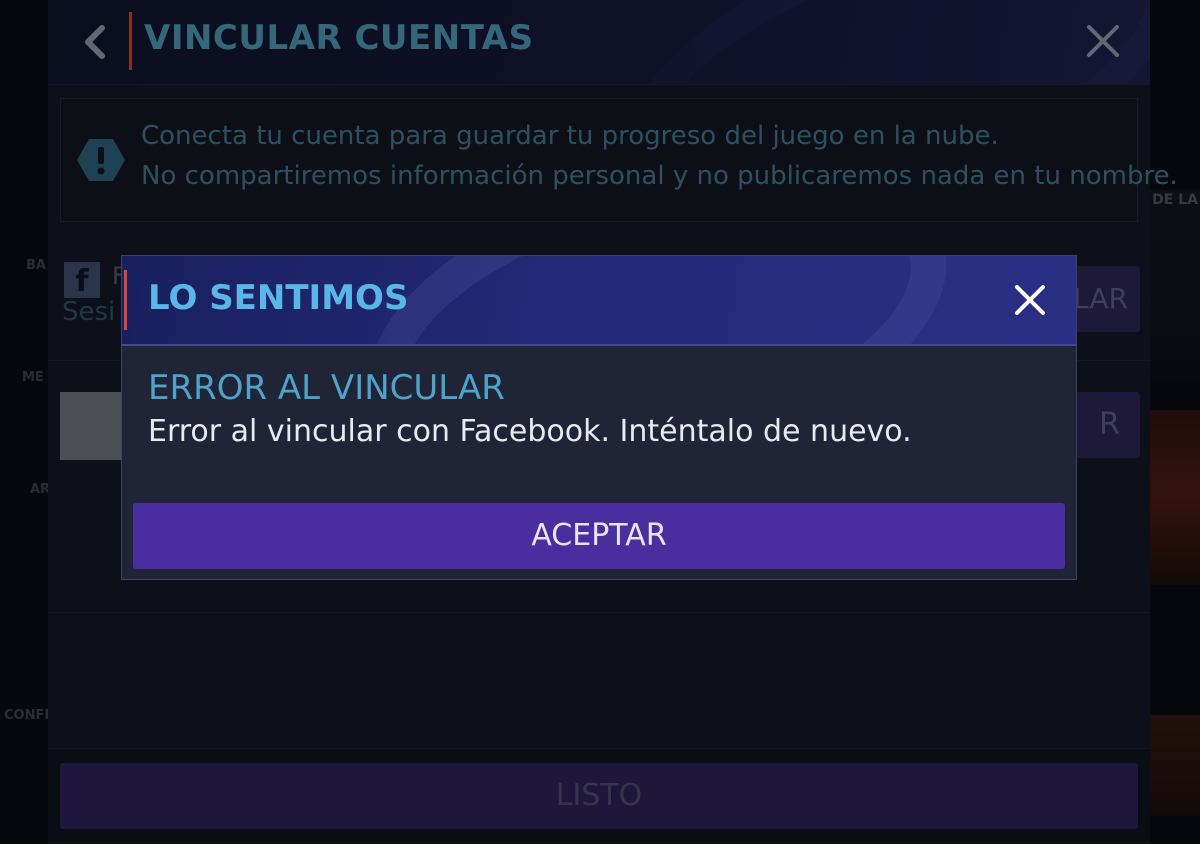 Image resolution: width=1200 pixels, height=844 pixels. I want to click on dialog-close-button, so click(1030, 300).